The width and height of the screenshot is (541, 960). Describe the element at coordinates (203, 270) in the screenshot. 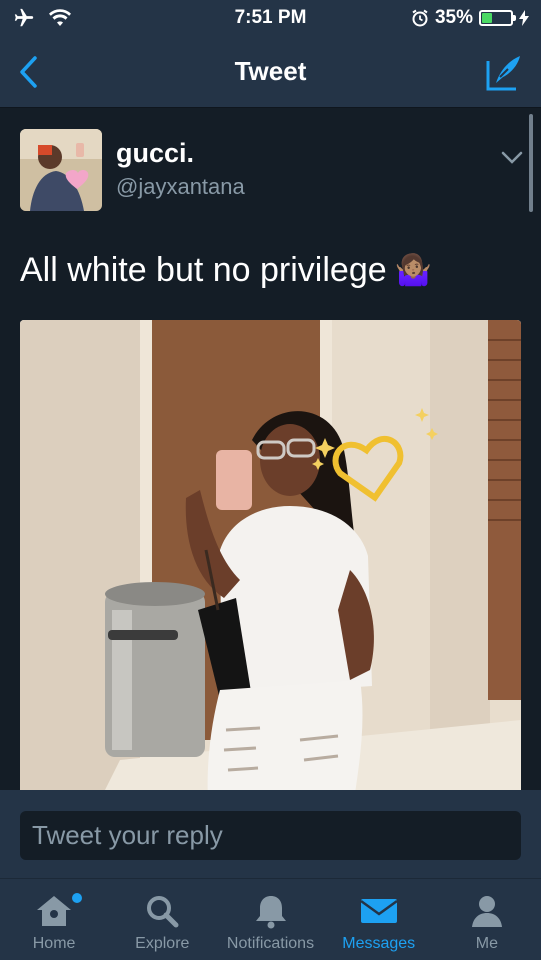

I see `tweet-text-body: All white but no privilege` at that location.